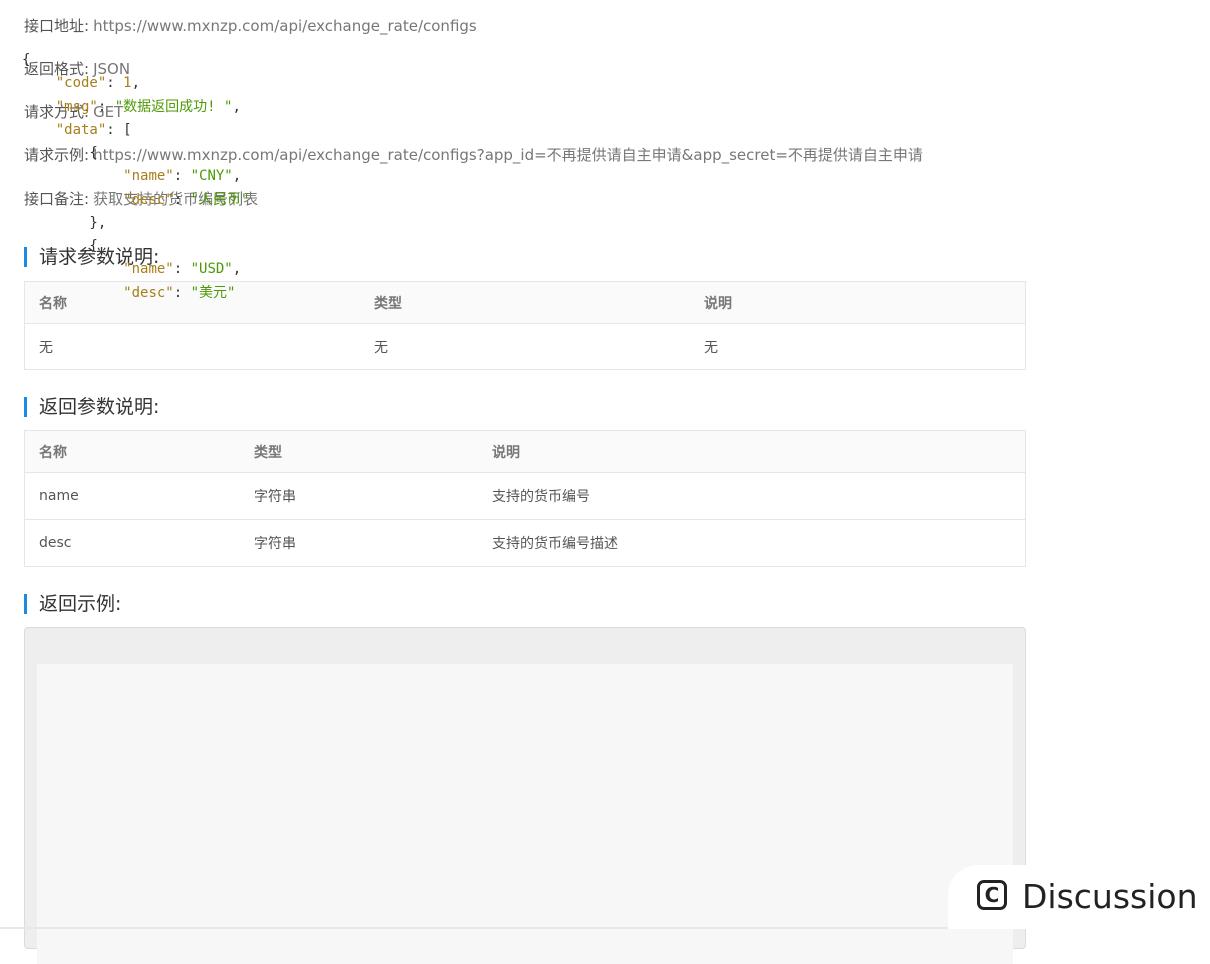  Describe the element at coordinates (992, 895) in the screenshot. I see `discussion-icon: C` at that location.